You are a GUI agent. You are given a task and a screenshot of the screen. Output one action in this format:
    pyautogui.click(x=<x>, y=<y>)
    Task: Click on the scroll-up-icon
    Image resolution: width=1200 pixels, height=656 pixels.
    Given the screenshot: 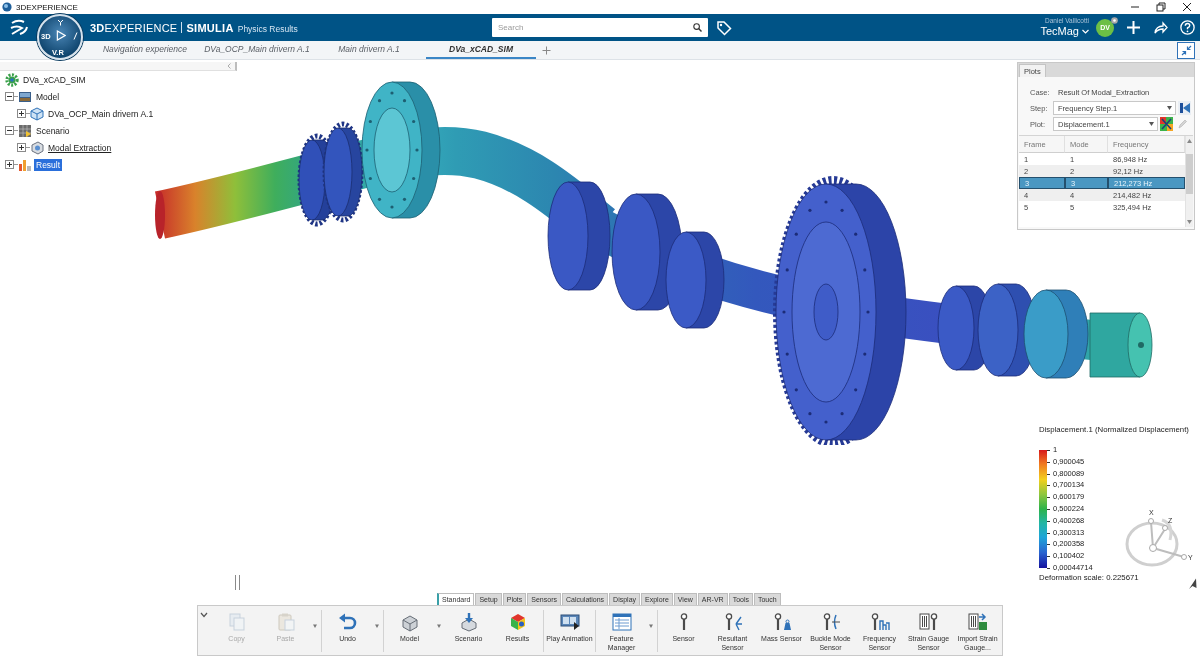 What is the action you would take?
    pyautogui.click(x=1189, y=141)
    